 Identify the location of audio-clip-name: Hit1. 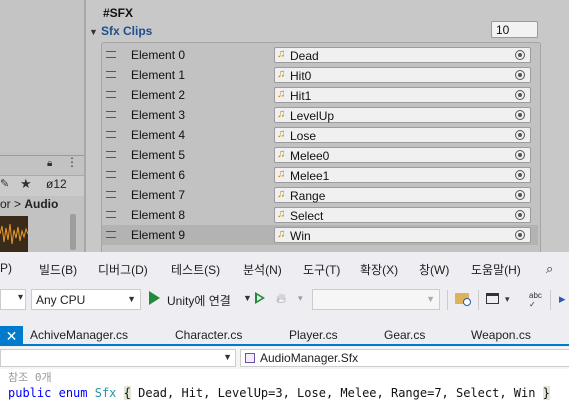
(301, 96).